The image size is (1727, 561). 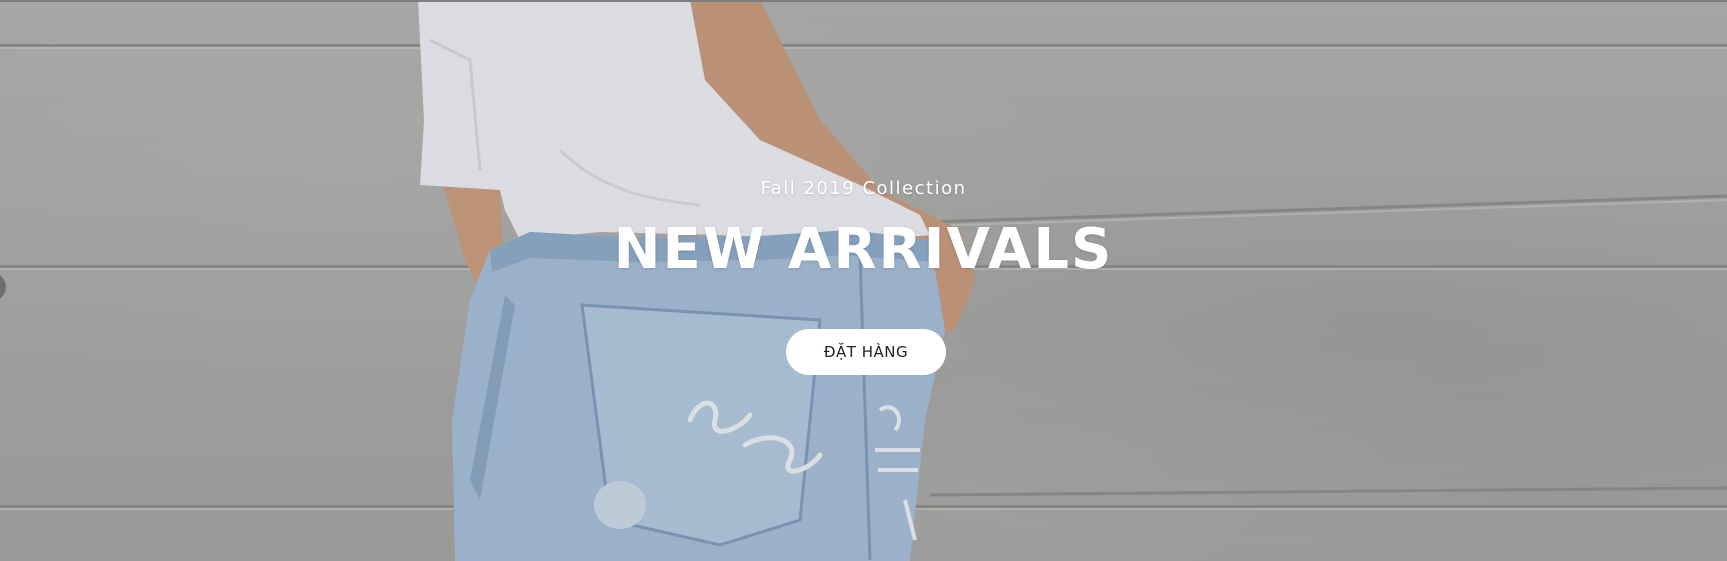 I want to click on hero-subtitle: Fall 2019 Collection, so click(x=863, y=188).